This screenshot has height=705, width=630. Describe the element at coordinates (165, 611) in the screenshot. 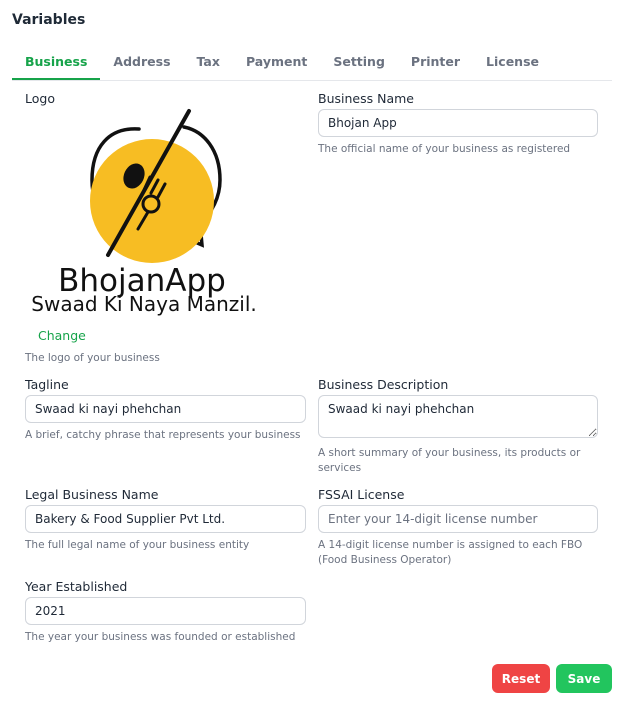

I see `year-established-input` at that location.